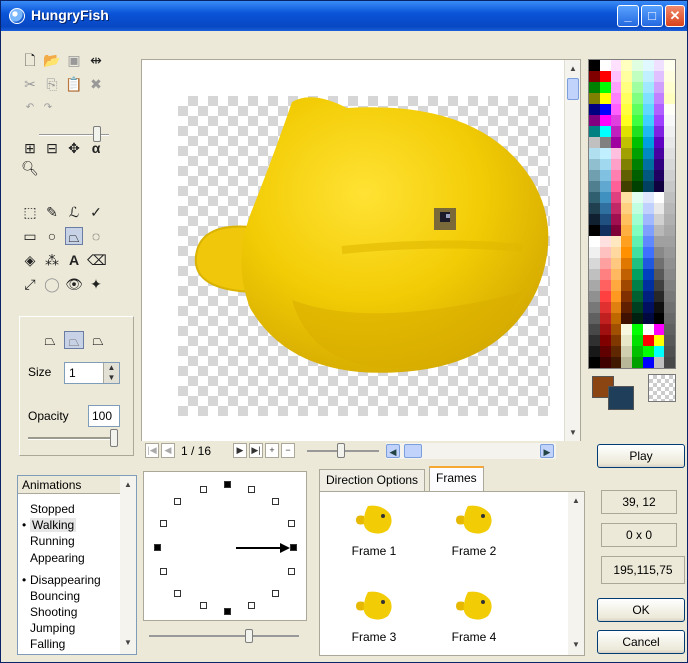  Describe the element at coordinates (74, 236) in the screenshot. I see `polygon-icon: ⏢` at that location.